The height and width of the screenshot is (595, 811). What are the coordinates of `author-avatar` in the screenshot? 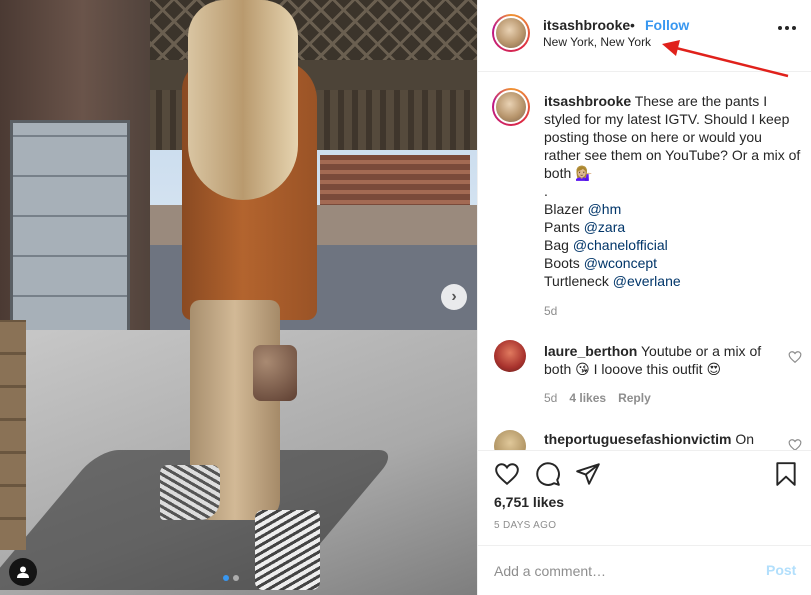 It's located at (511, 33).